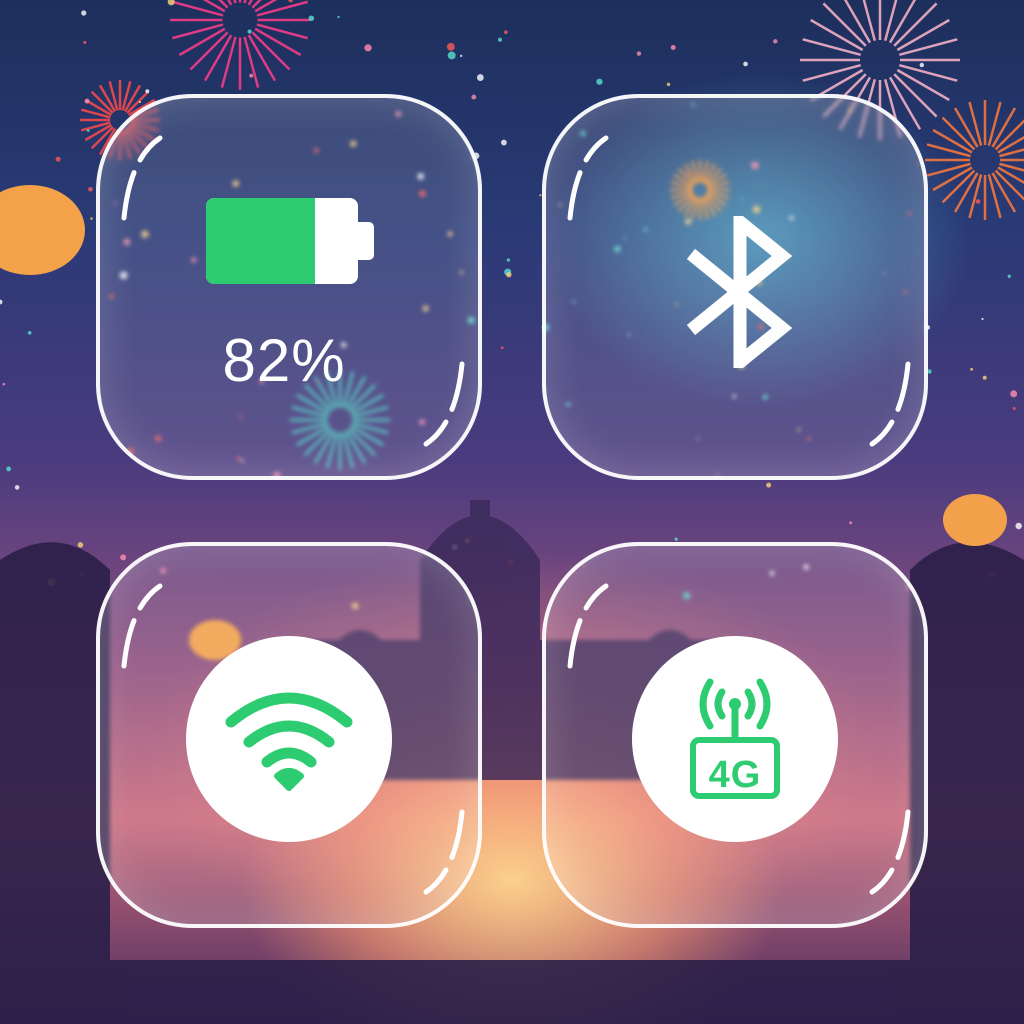 Image resolution: width=1024 pixels, height=1024 pixels. What do you see at coordinates (739, 292) in the screenshot?
I see `bluetooth-icon` at bounding box center [739, 292].